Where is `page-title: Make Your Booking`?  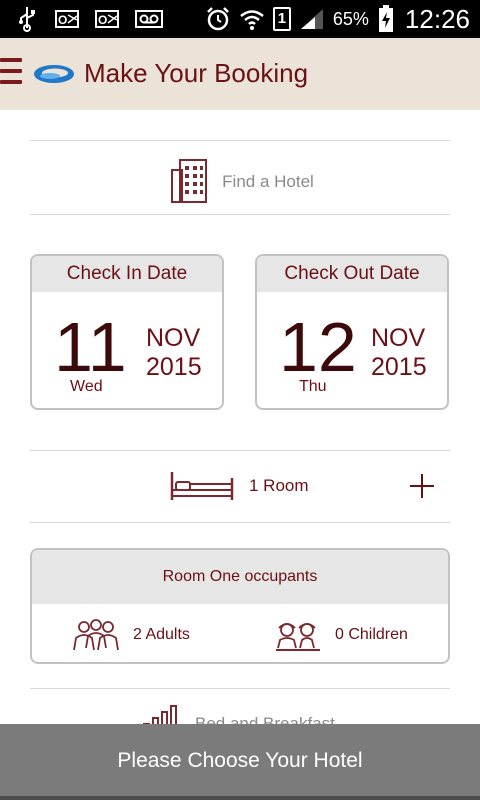
page-title: Make Your Booking is located at coordinates (196, 73).